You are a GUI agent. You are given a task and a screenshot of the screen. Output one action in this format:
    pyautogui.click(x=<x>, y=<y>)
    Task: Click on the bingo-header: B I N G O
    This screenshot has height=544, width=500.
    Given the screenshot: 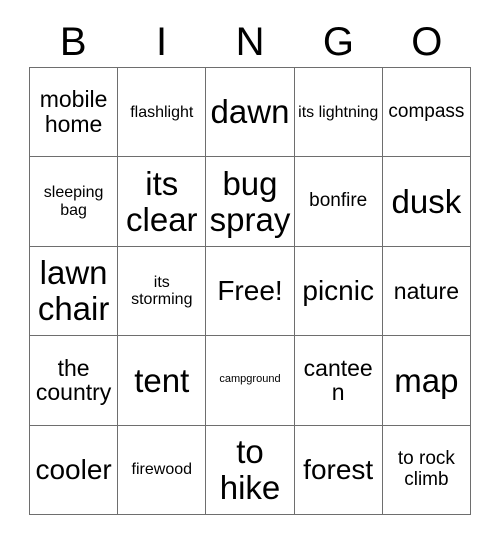 What is the action you would take?
    pyautogui.click(x=250, y=42)
    